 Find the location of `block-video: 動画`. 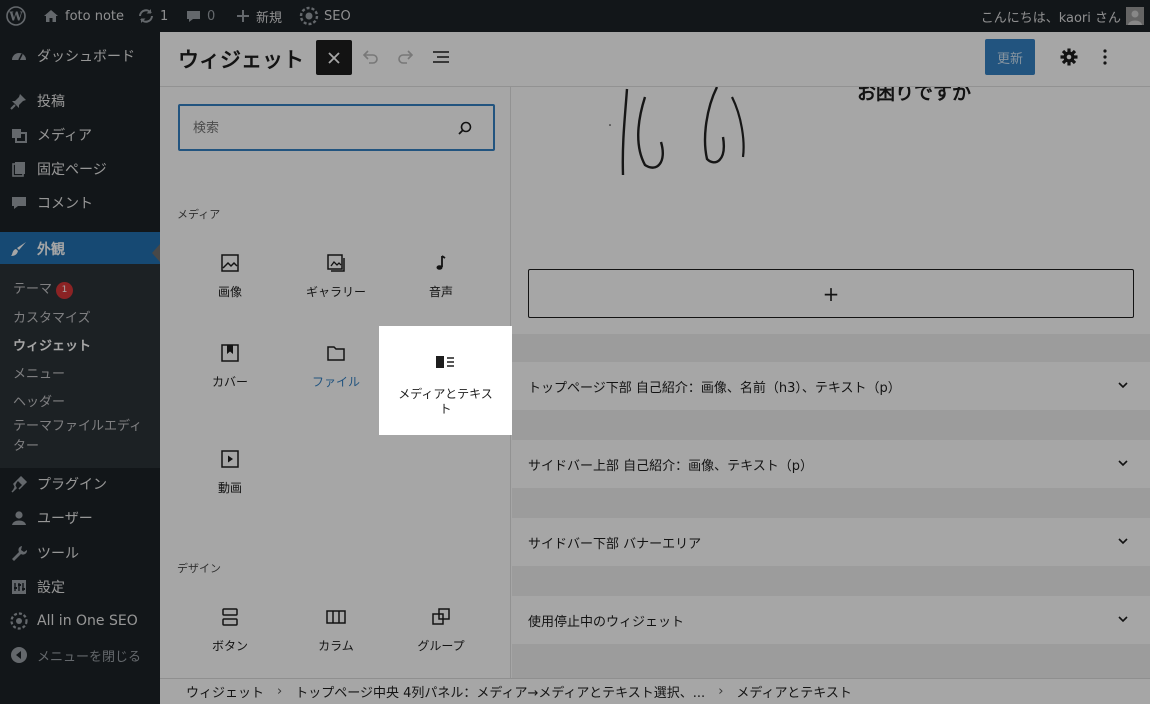

block-video: 動画 is located at coordinates (230, 478).